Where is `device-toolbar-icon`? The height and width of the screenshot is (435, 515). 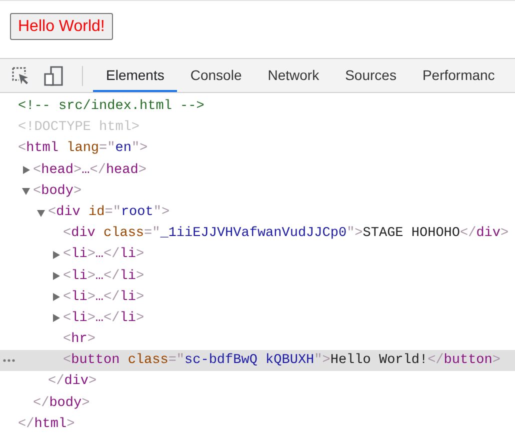
device-toolbar-icon is located at coordinates (54, 76).